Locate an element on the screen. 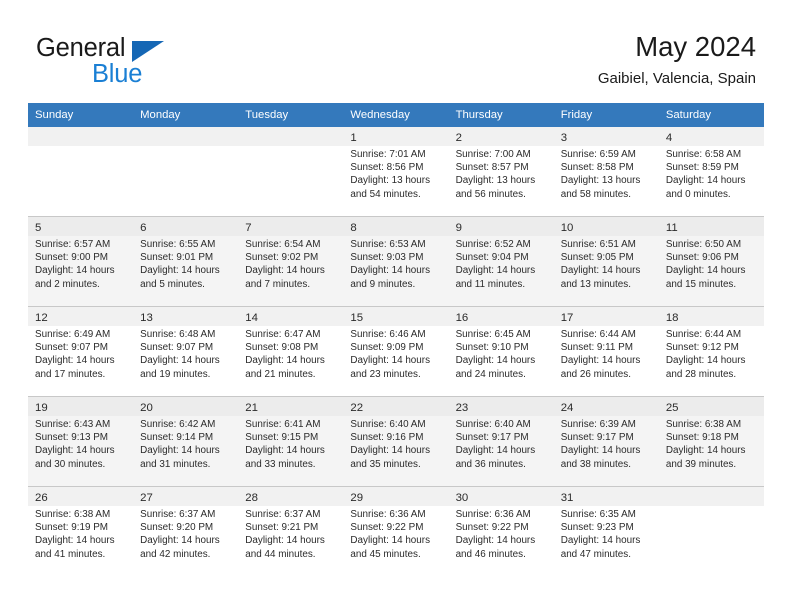 Image resolution: width=792 pixels, height=612 pixels. daylight-text-line2: and 42 minutes. is located at coordinates (175, 554).